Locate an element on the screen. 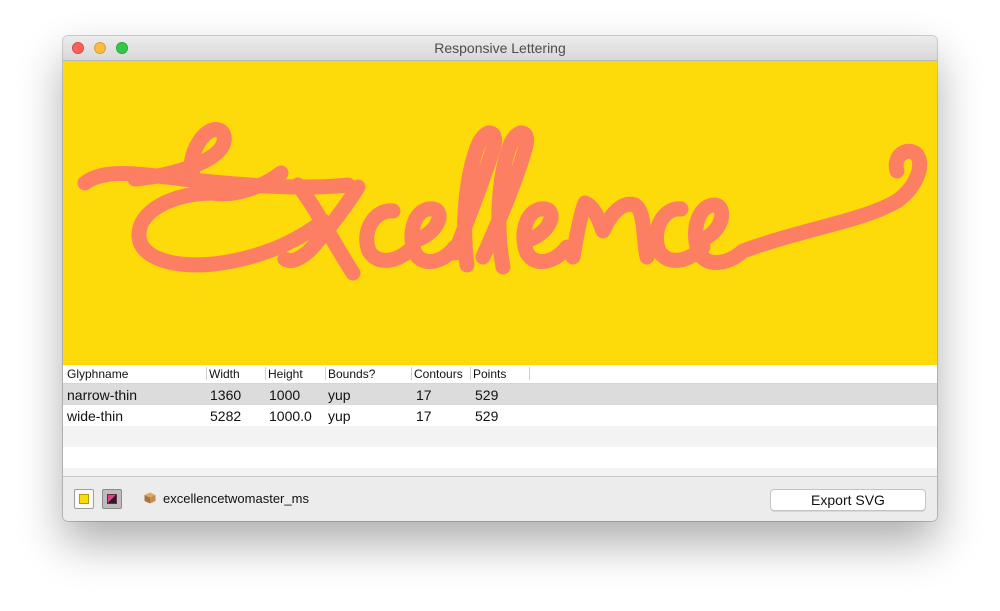 The width and height of the screenshot is (1000, 611). font-file-icon is located at coordinates (150, 498).